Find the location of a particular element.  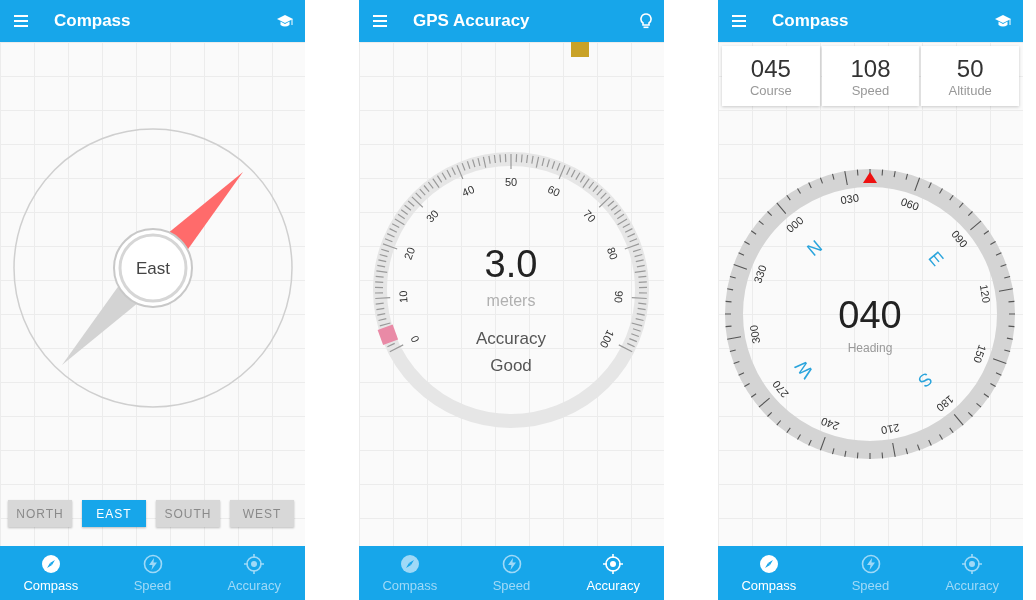

scale-label: 50 is located at coordinates (511, 182).